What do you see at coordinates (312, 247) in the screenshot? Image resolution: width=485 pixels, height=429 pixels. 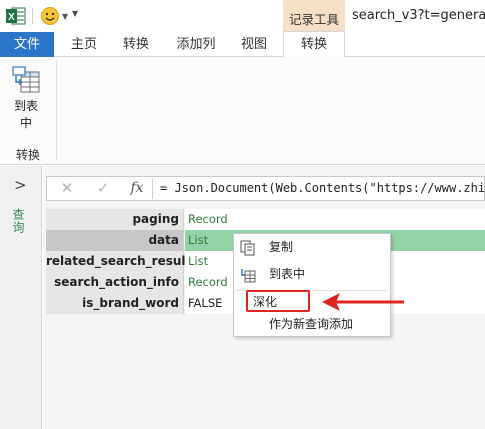 I see `menu-item-copy: 复制` at bounding box center [312, 247].